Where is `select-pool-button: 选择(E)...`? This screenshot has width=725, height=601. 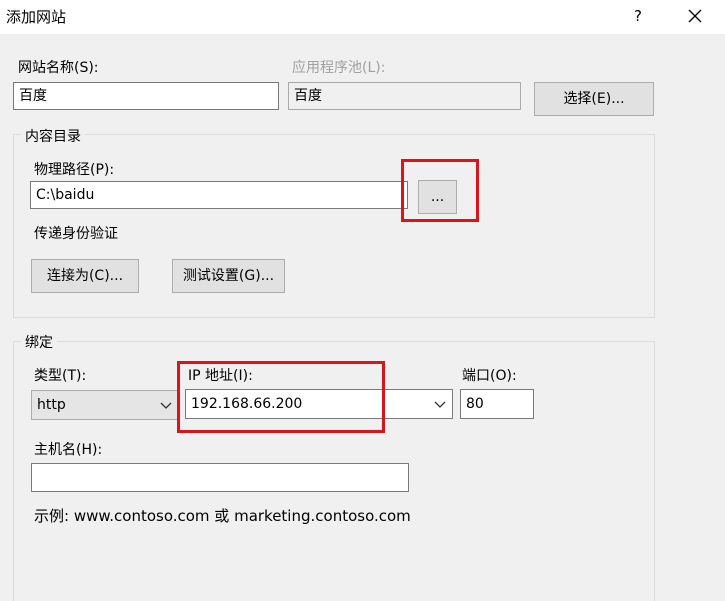
select-pool-button: 选择(E)... is located at coordinates (594, 99).